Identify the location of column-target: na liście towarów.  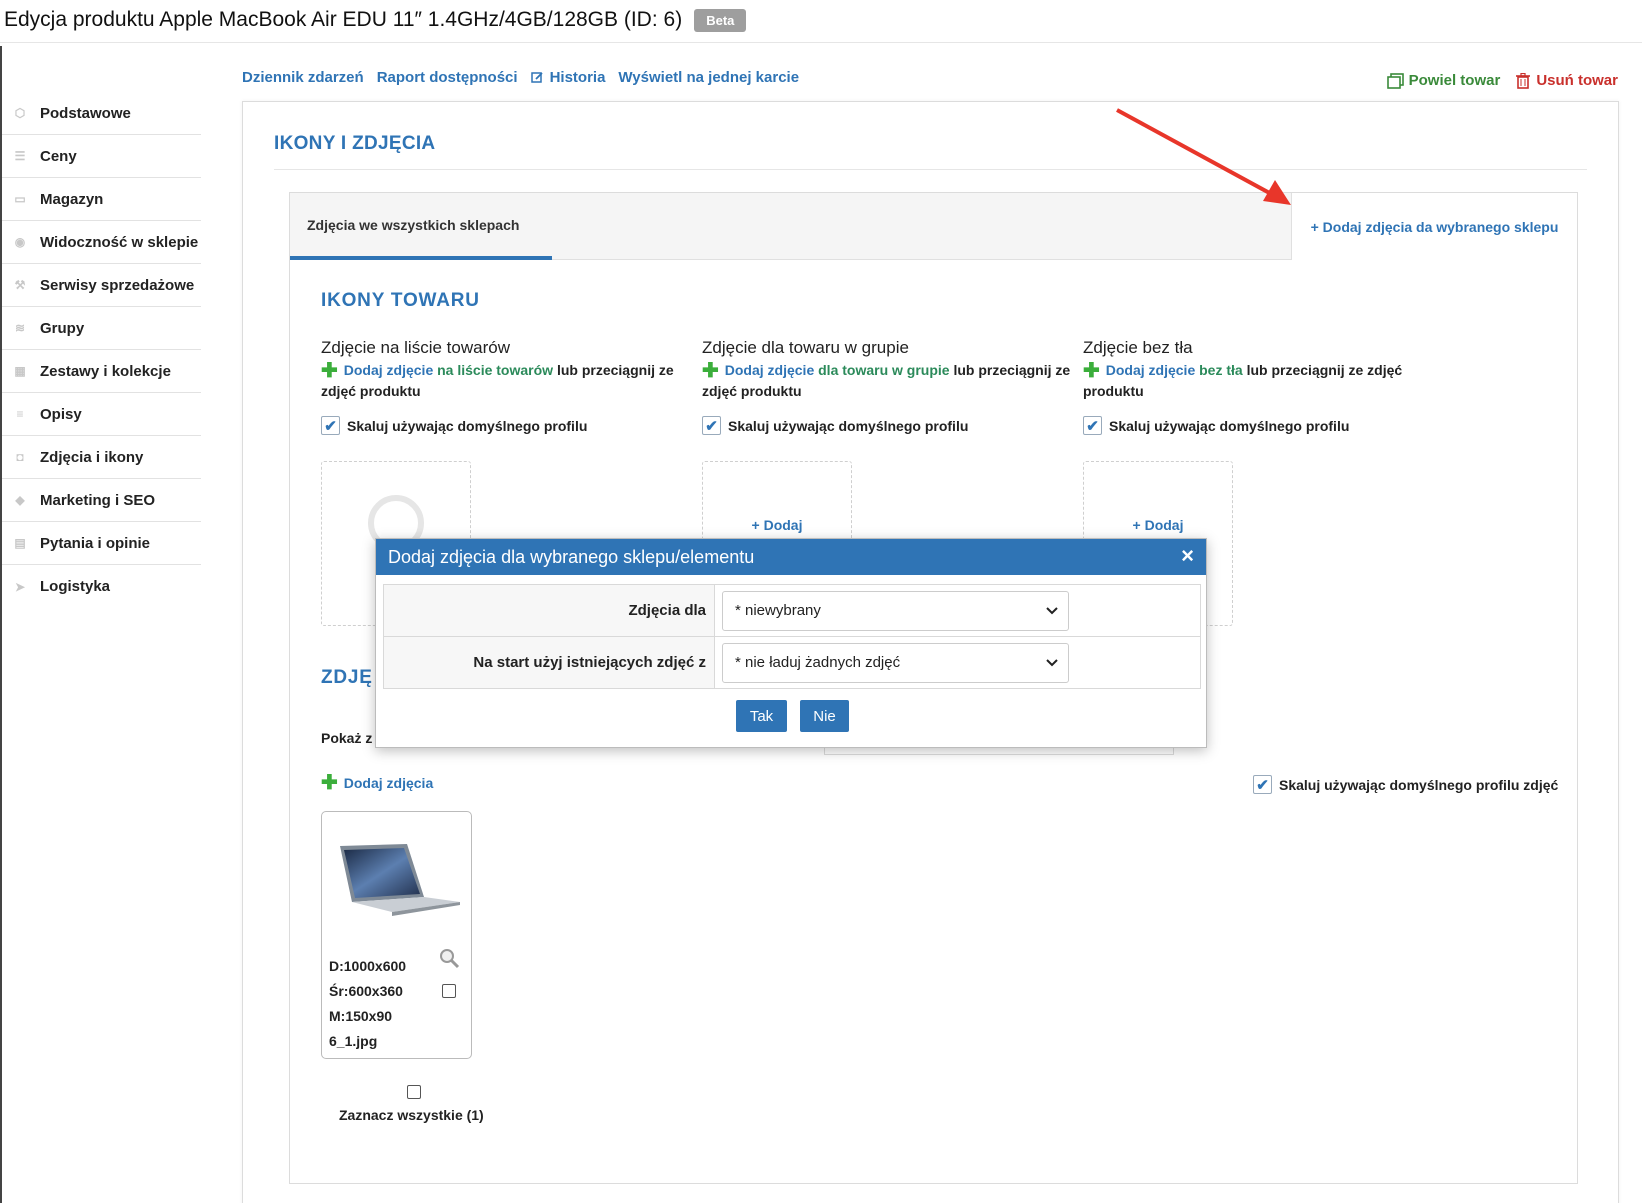
(495, 370).